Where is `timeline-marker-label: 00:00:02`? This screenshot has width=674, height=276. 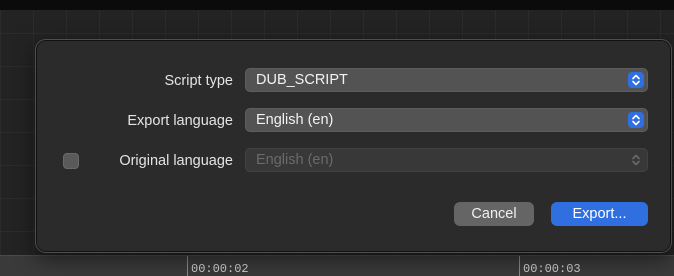 timeline-marker-label: 00:00:02 is located at coordinates (220, 269).